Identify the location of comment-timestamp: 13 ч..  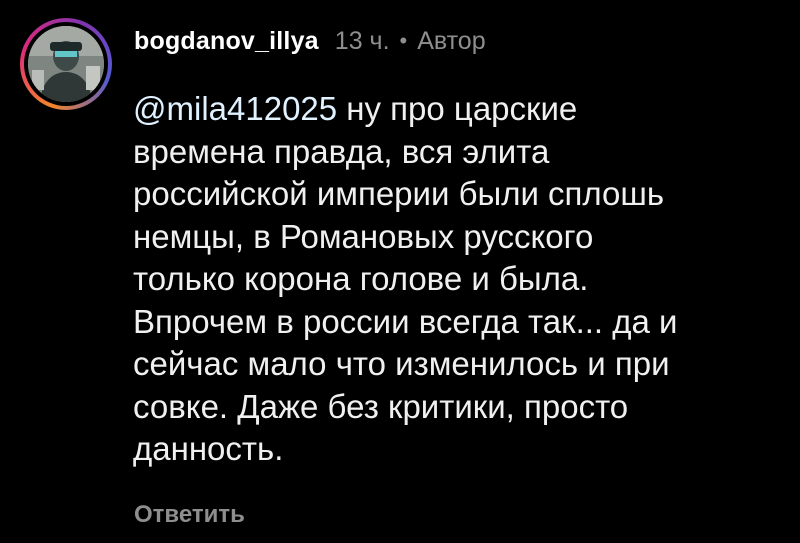
(362, 40).